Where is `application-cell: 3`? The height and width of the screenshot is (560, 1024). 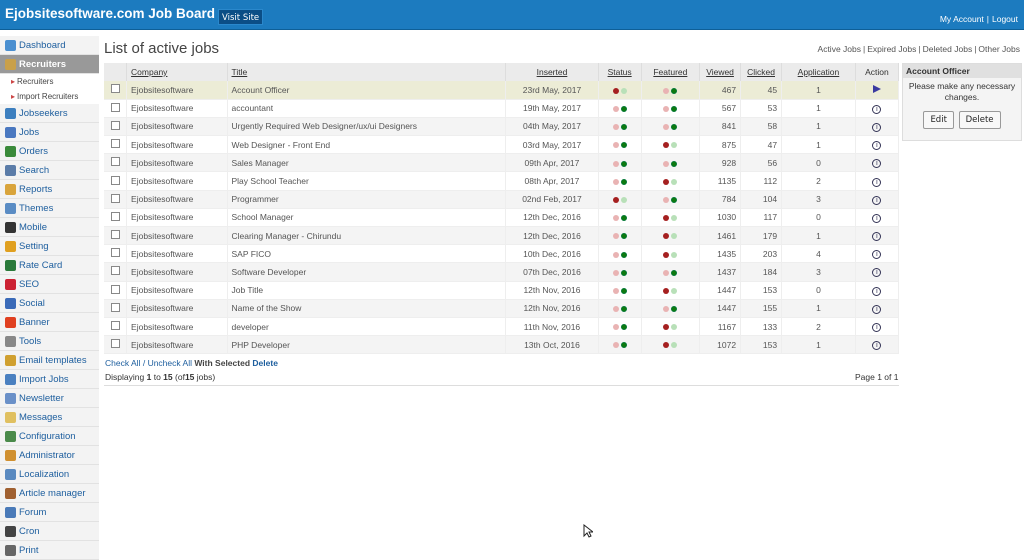 application-cell: 3 is located at coordinates (818, 199).